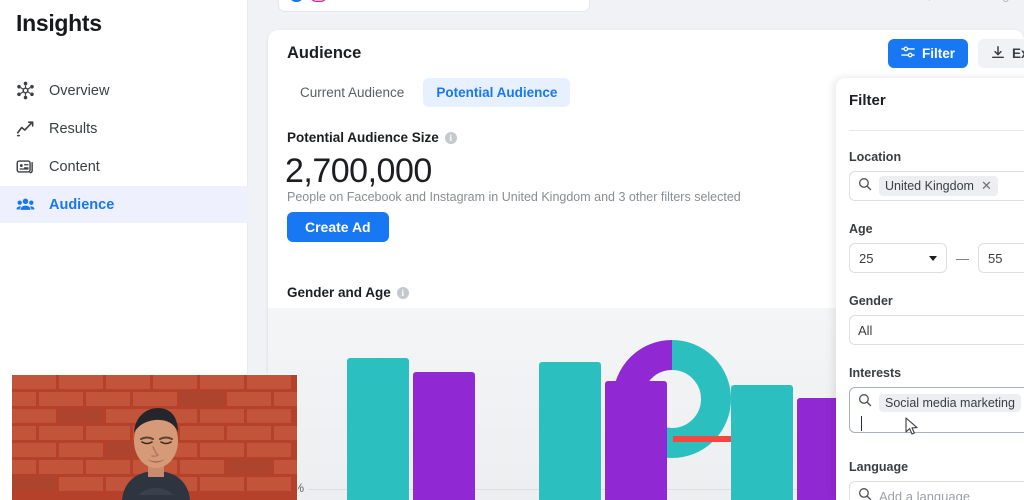 Image resolution: width=1024 pixels, height=500 pixels. I want to click on filter-group-age: Age 25 — 55, so click(936, 247).